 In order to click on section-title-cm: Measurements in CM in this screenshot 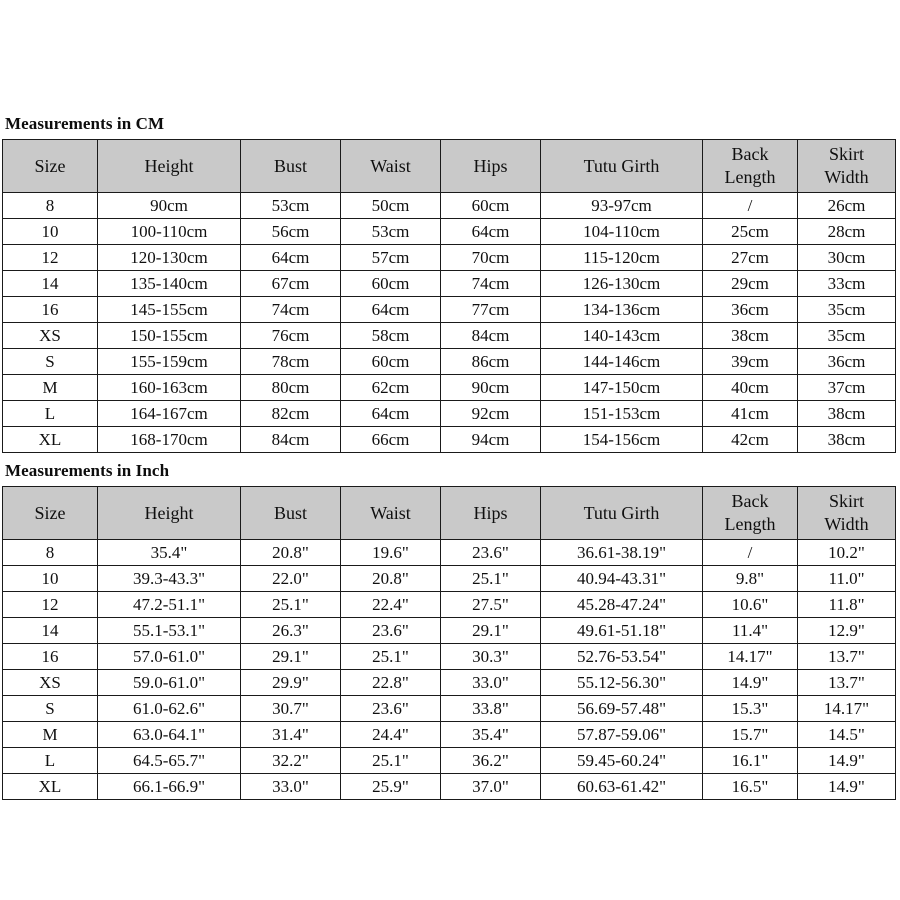, I will do `click(85, 123)`.